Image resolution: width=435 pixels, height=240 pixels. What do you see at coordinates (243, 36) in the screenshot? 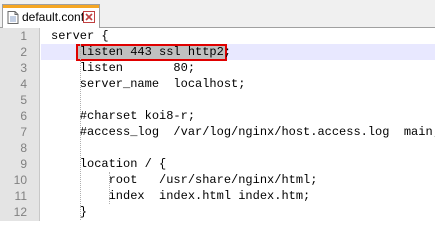
I see `code-line: server {` at bounding box center [243, 36].